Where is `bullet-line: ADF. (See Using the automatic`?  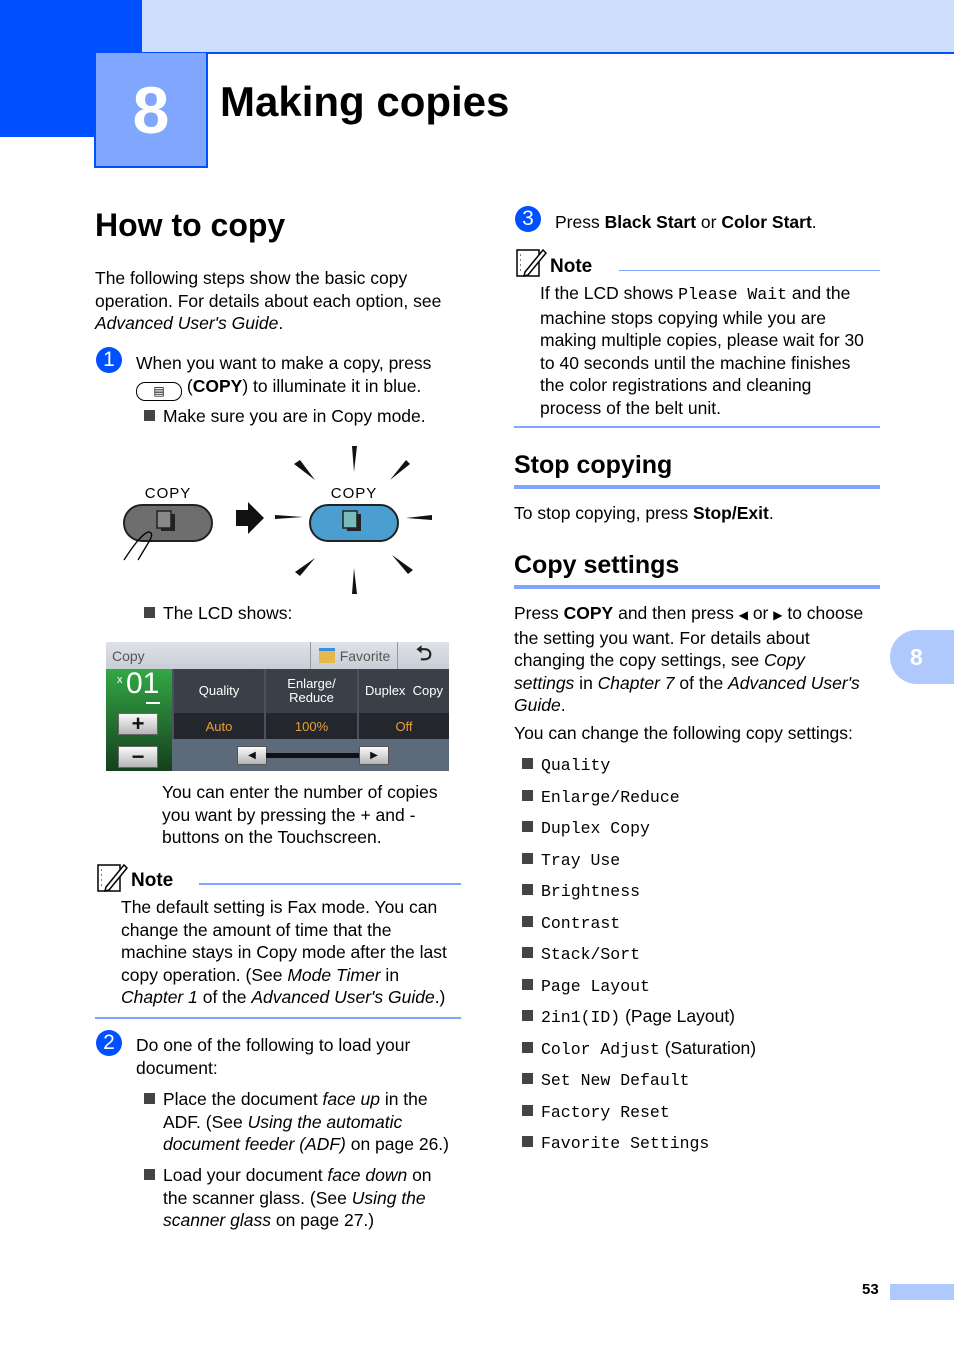
bullet-line: ADF. (See Using the automatic is located at coordinates (306, 1122).